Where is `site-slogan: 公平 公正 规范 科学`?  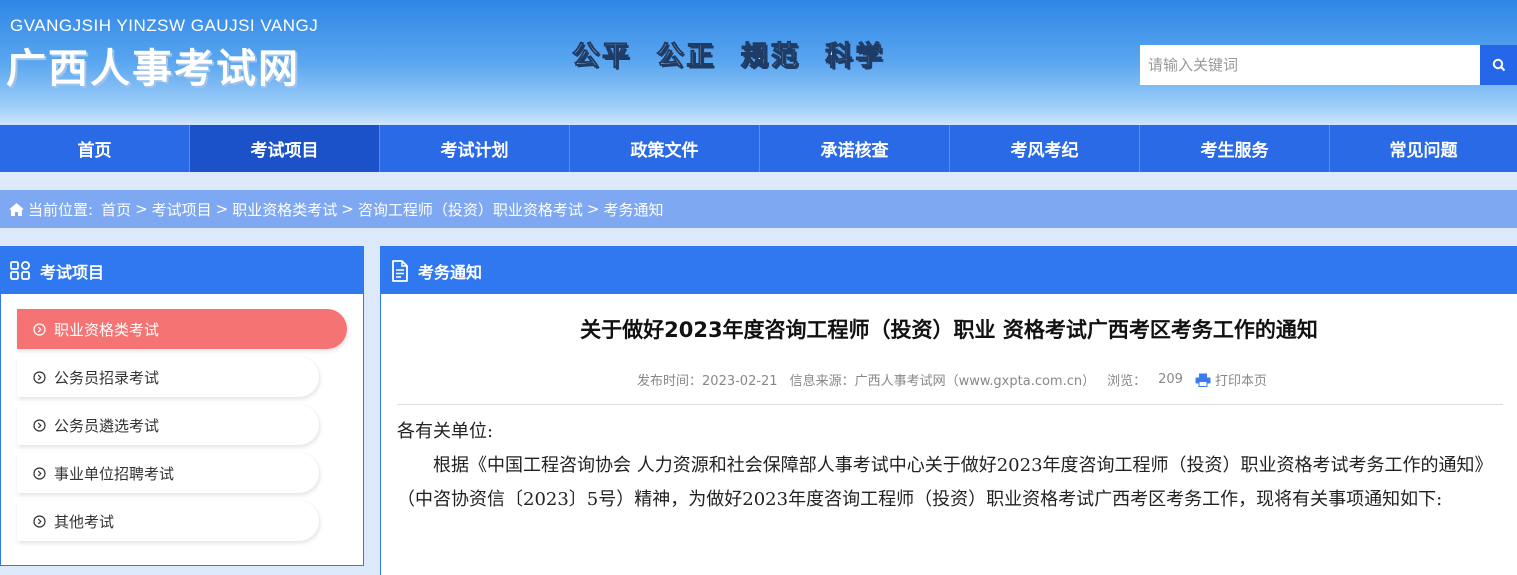
site-slogan: 公平 公正 规范 科学 is located at coordinates (728, 57).